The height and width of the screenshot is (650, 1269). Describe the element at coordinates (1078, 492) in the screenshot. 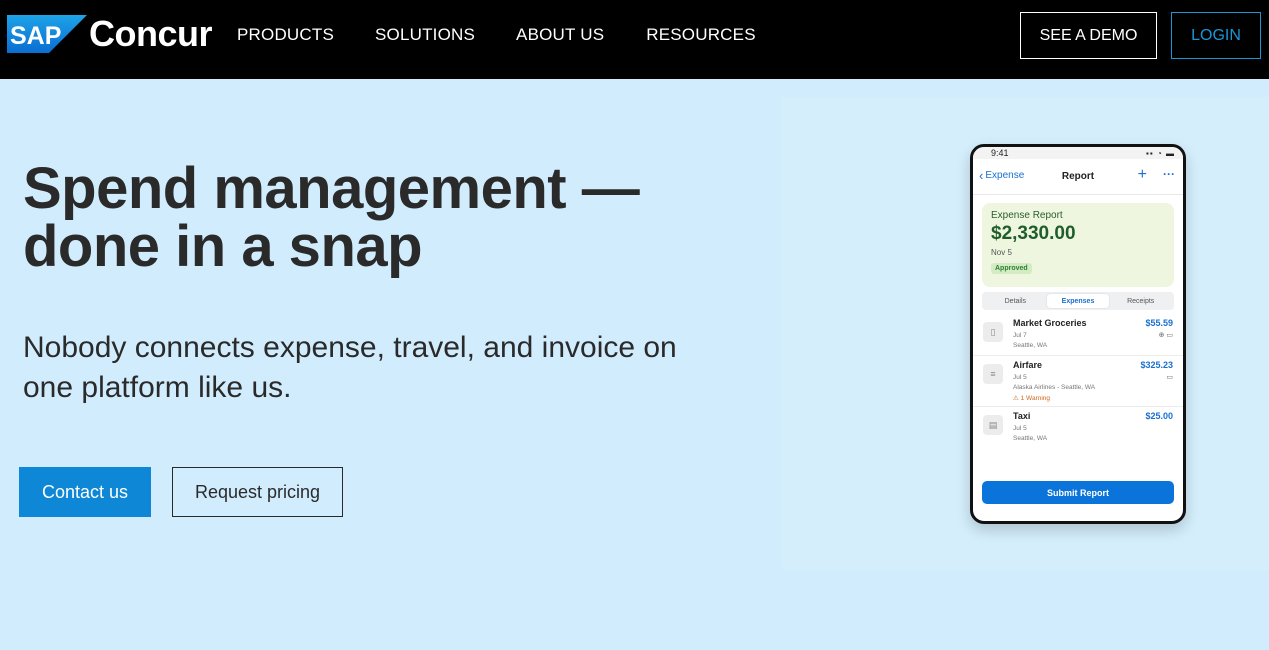

I see `submit-report-button: Submit Report` at that location.